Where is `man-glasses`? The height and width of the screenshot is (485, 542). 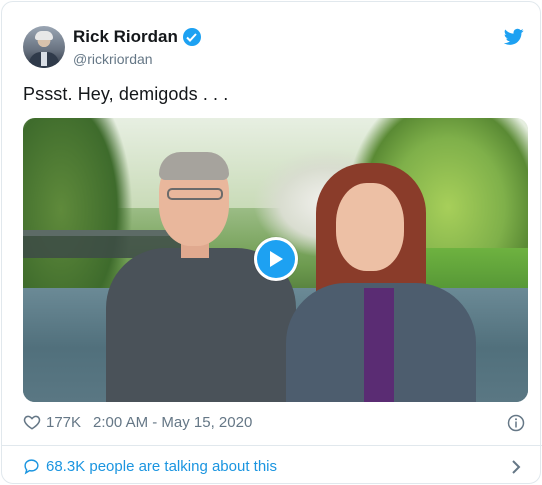
man-glasses is located at coordinates (195, 194).